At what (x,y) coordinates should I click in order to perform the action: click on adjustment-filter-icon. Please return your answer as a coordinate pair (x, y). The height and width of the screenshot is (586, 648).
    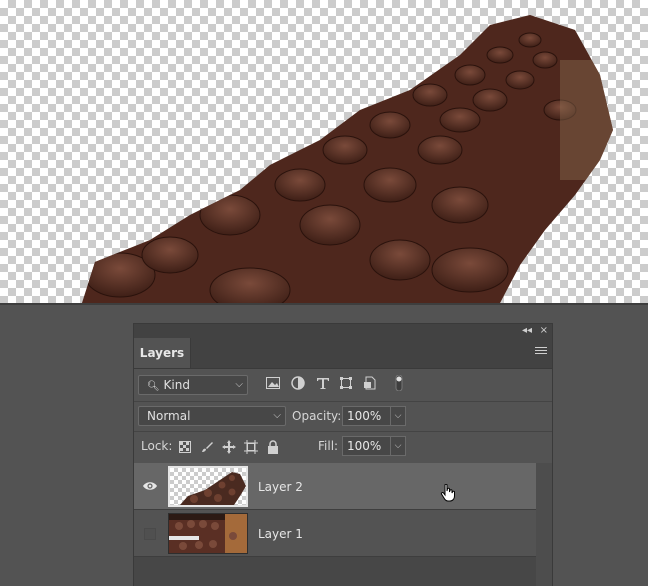
    Looking at the image, I should click on (298, 383).